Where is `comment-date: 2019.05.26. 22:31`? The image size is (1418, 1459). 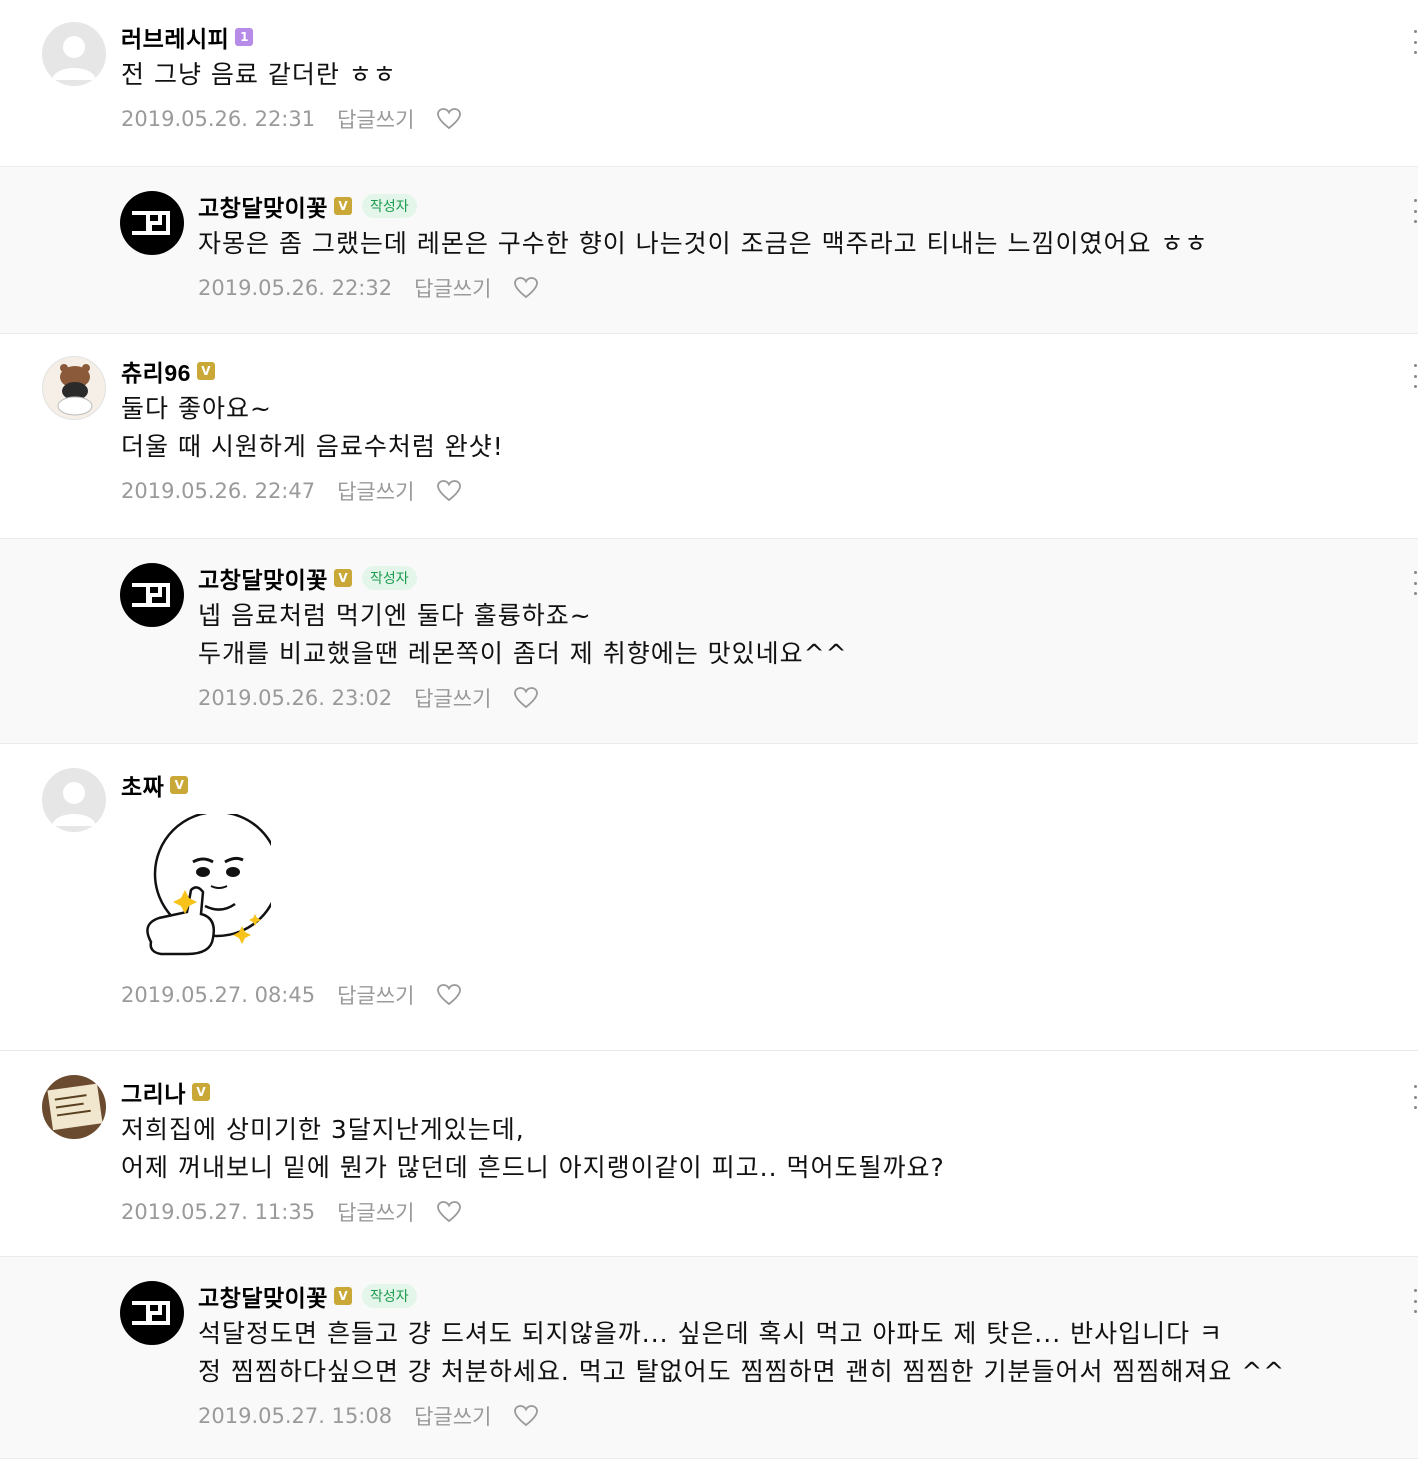 comment-date: 2019.05.26. 22:31 is located at coordinates (218, 119).